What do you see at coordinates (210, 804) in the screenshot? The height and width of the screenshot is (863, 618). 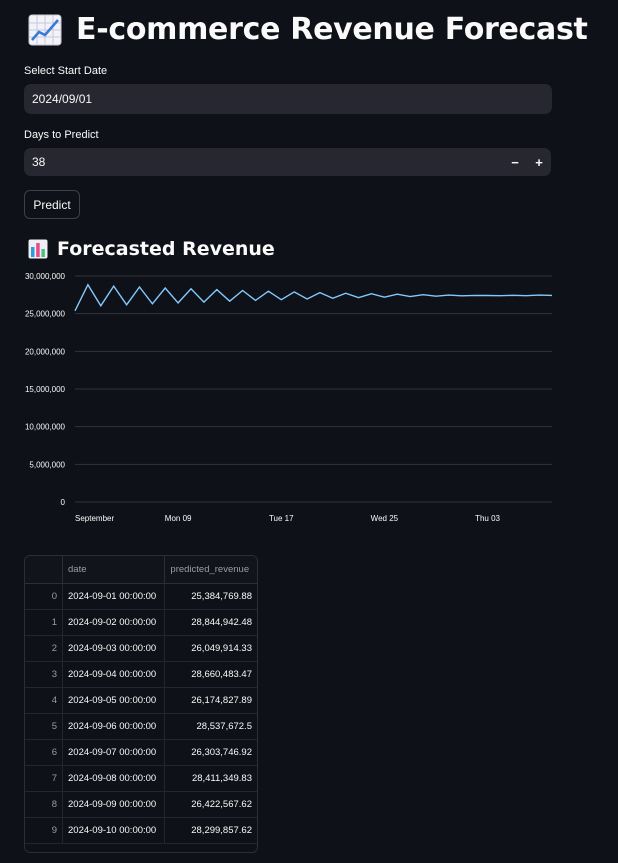 I see `revenue-cell: 26,422,567.62` at bounding box center [210, 804].